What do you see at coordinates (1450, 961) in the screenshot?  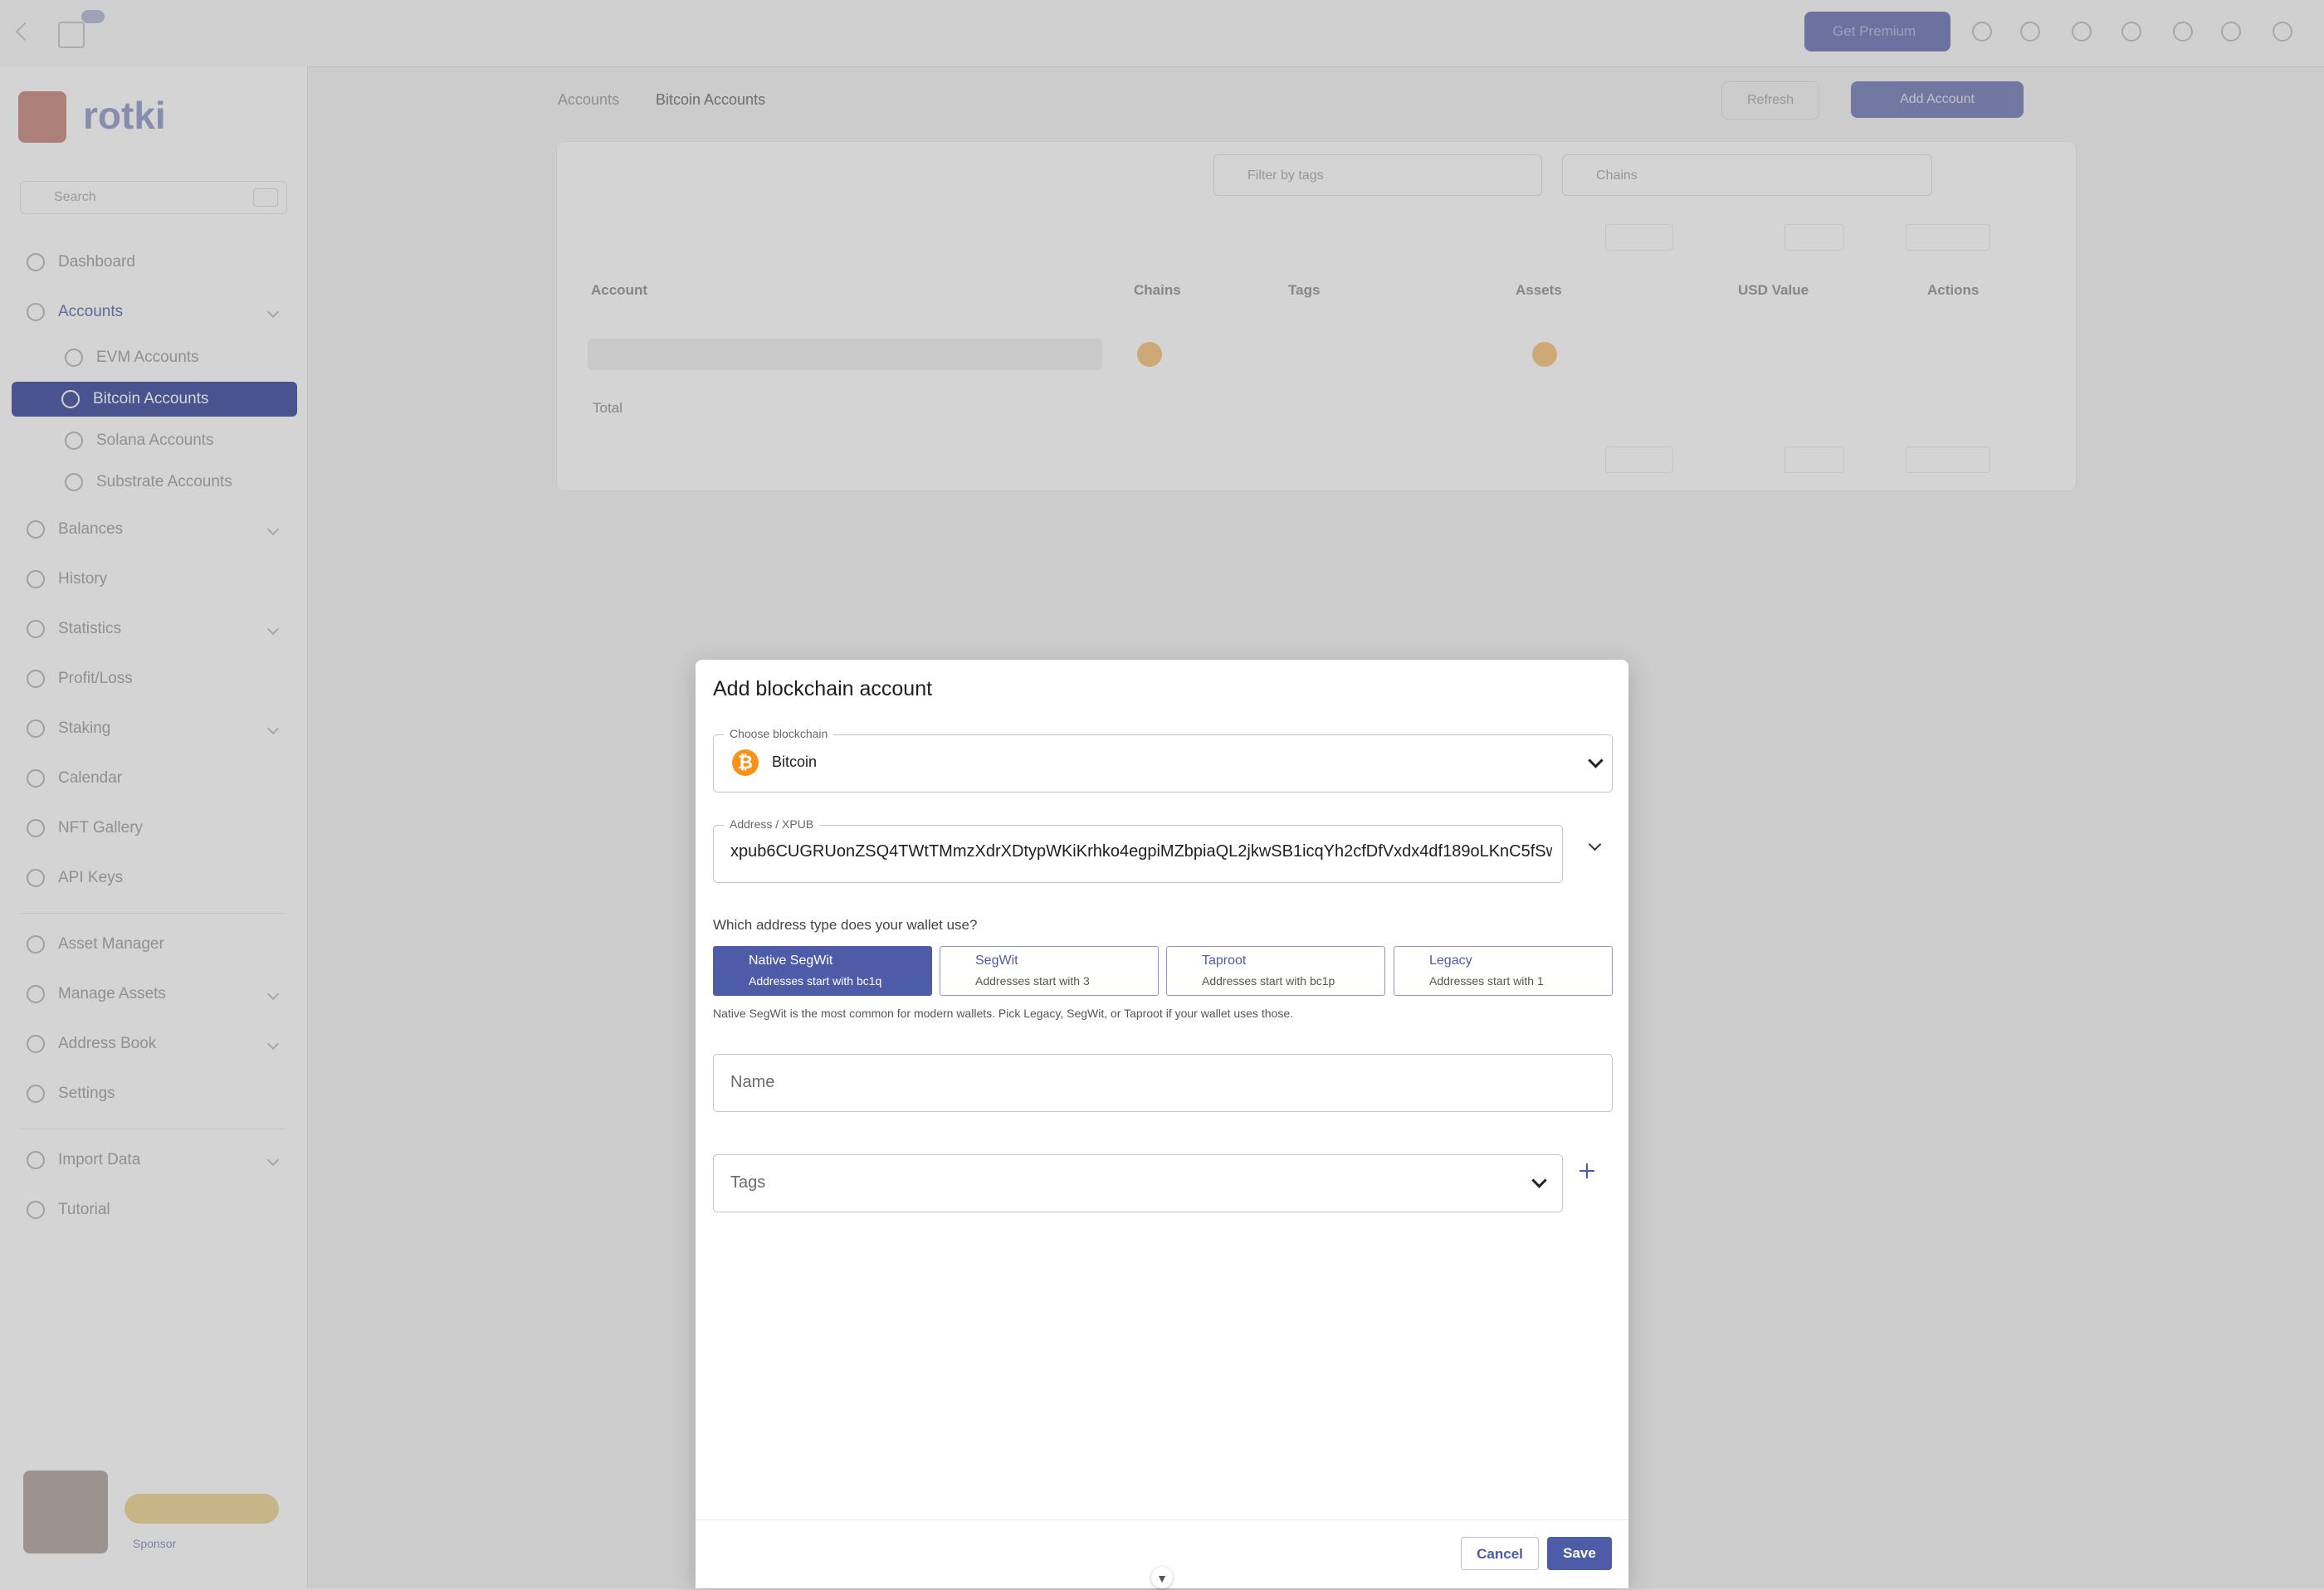 I see `address-type-title: Legacy` at bounding box center [1450, 961].